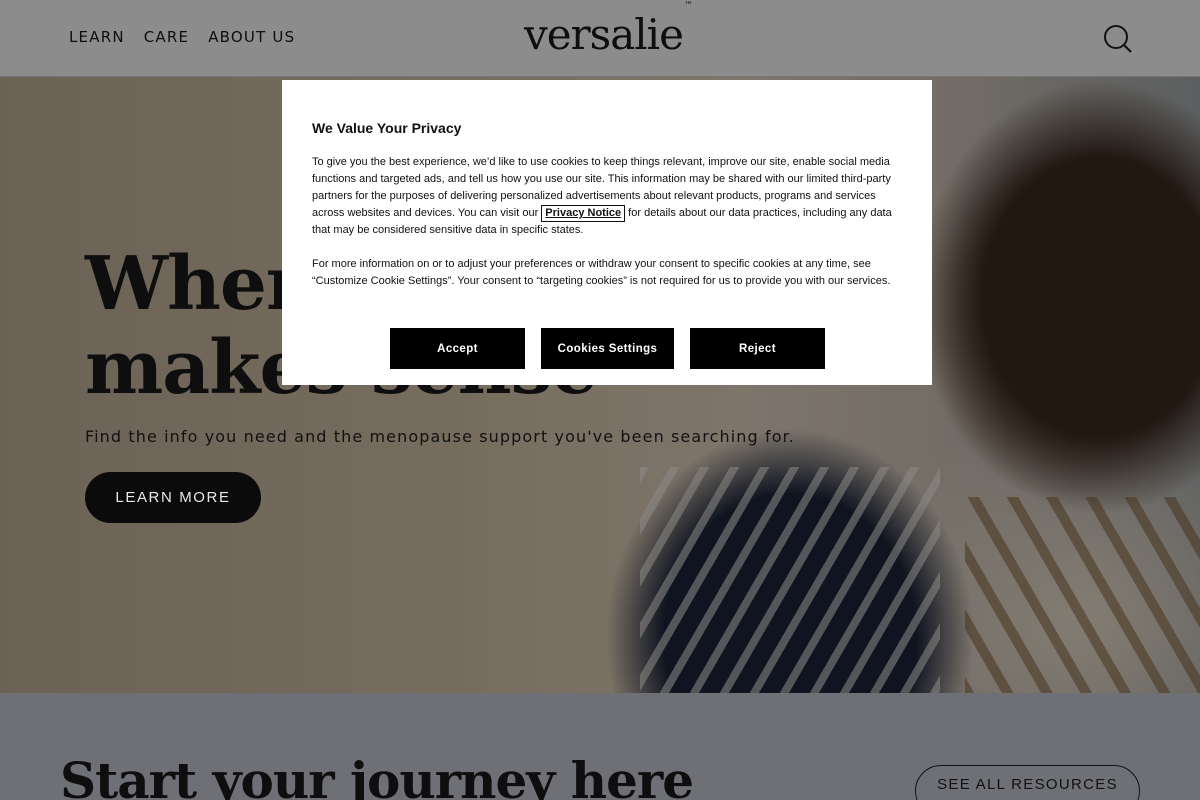  I want to click on reject-cookies-button: Reject, so click(757, 348).